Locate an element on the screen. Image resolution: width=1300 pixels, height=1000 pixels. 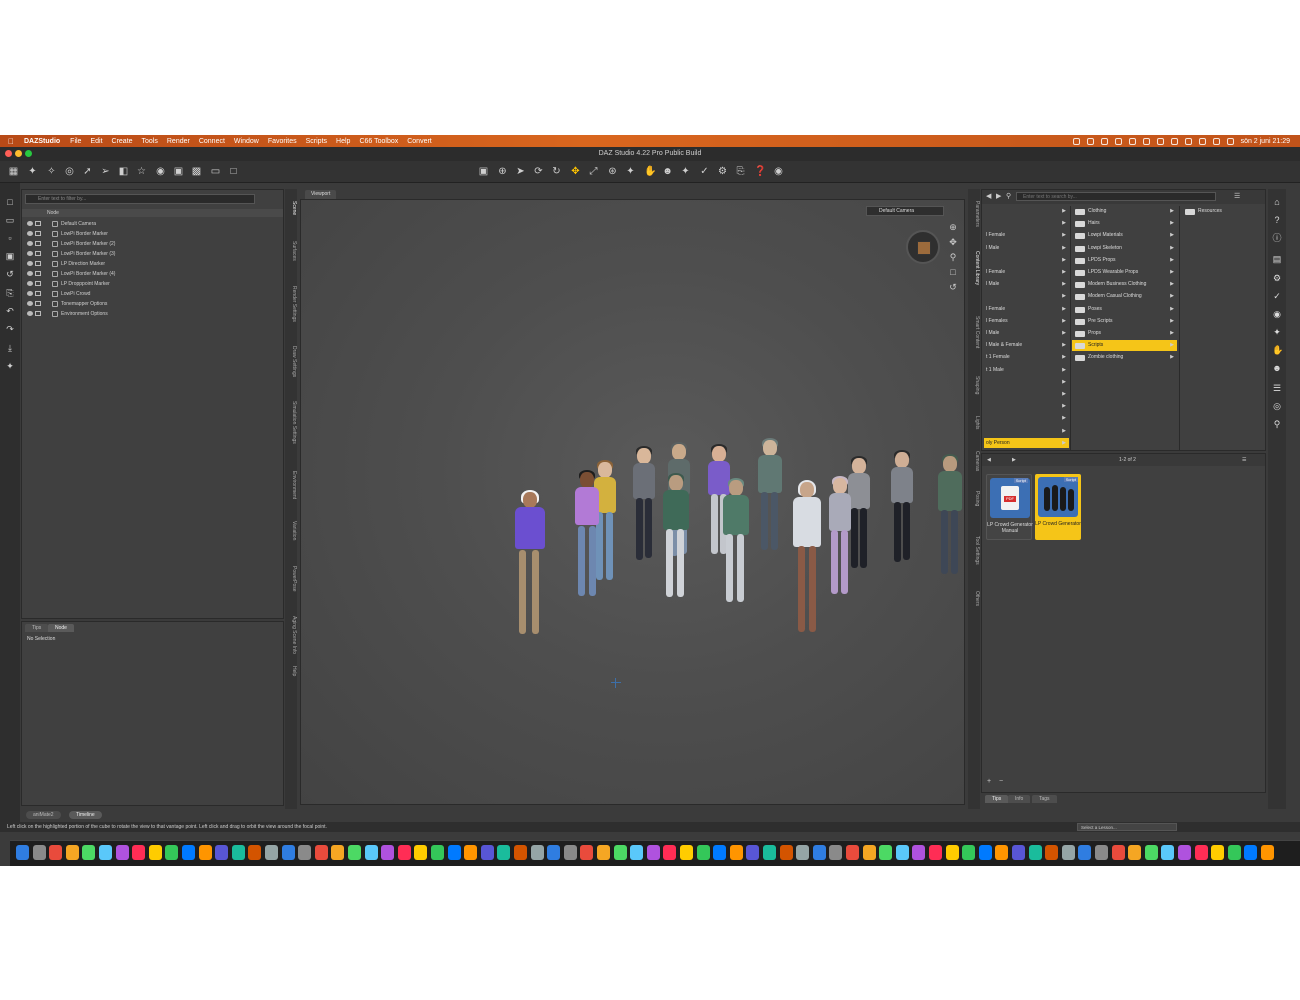
search-icon: ⚲ is located at coordinates (1008, 196).